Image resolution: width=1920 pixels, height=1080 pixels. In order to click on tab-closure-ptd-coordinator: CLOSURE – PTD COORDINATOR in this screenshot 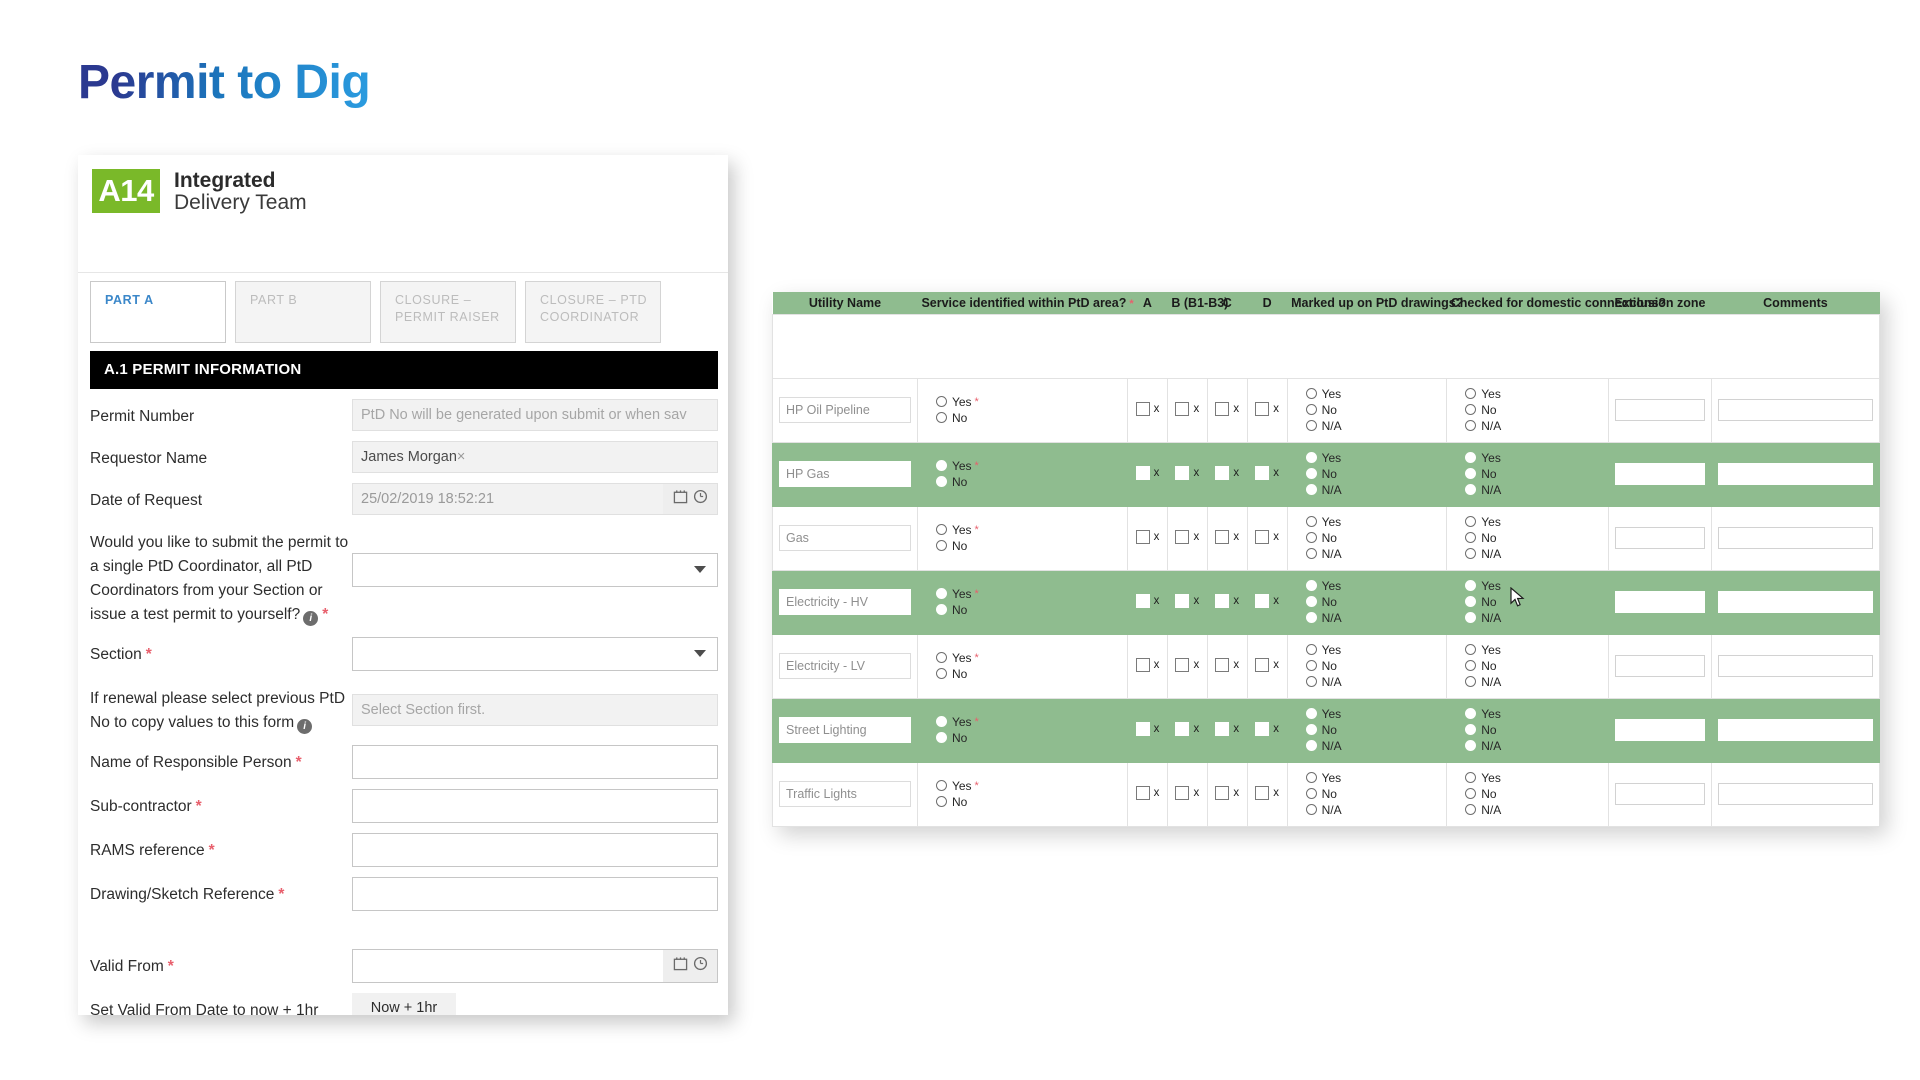, I will do `click(593, 312)`.